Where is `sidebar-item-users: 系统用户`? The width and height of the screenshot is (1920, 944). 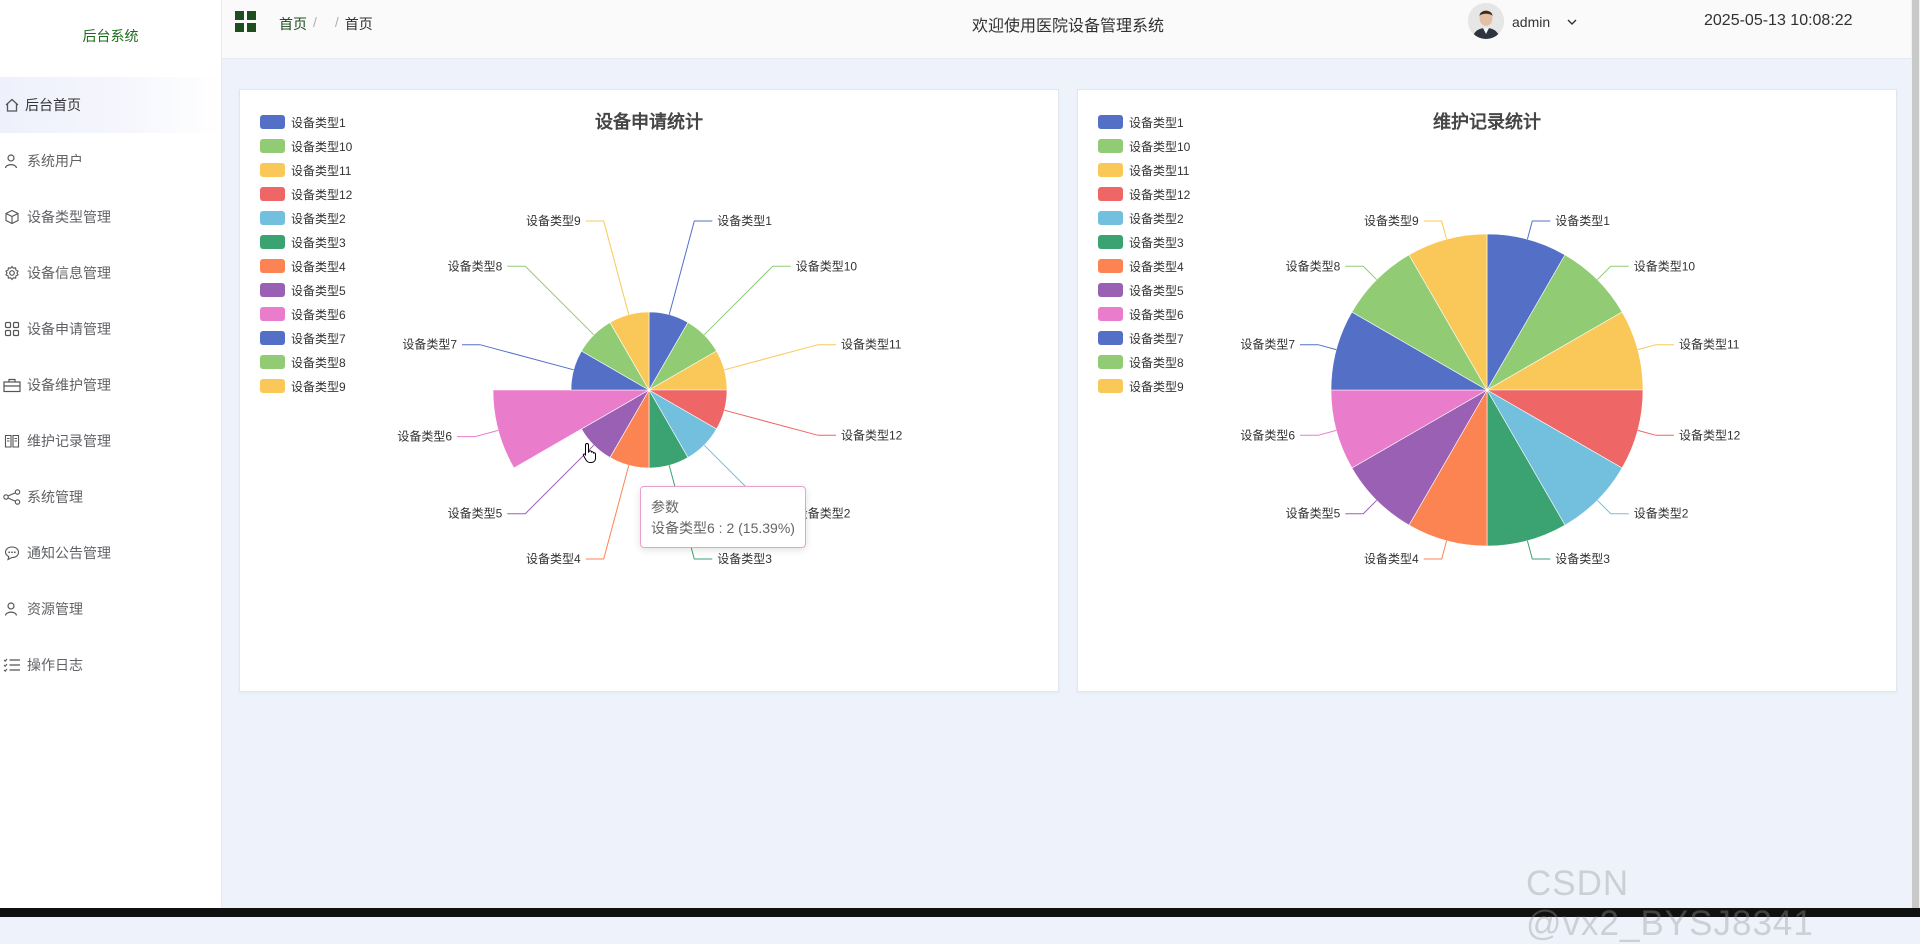 sidebar-item-users: 系统用户 is located at coordinates (110, 161).